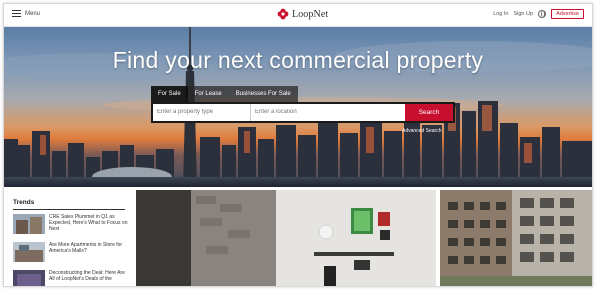 The width and height of the screenshot is (596, 289). Describe the element at coordinates (208, 94) in the screenshot. I see `tab-for-lease: For Lease` at that location.